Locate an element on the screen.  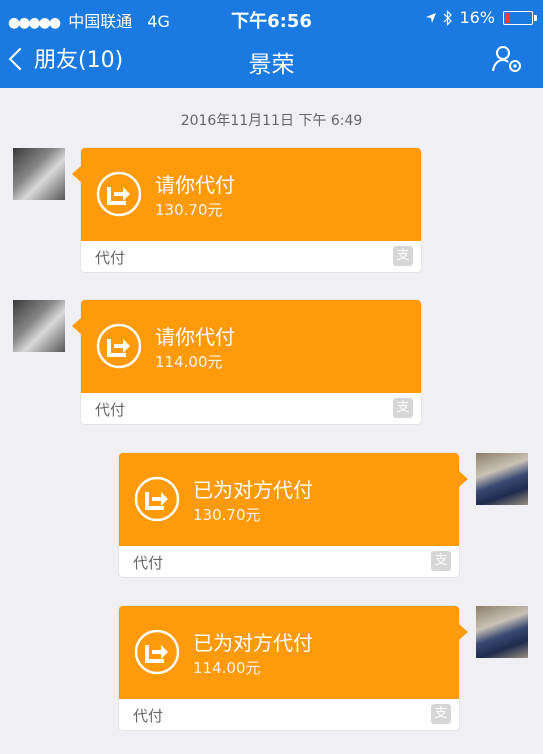
payment-paid-card: 已为对方代付 130.70元 代付 支 is located at coordinates (293, 515).